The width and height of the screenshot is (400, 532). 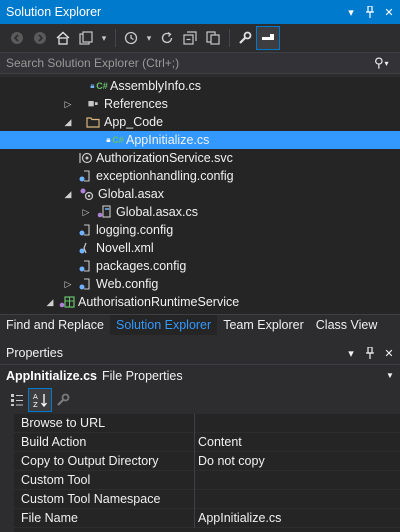 I want to click on tree-item-logging-config: logging.config, so click(x=200, y=230).